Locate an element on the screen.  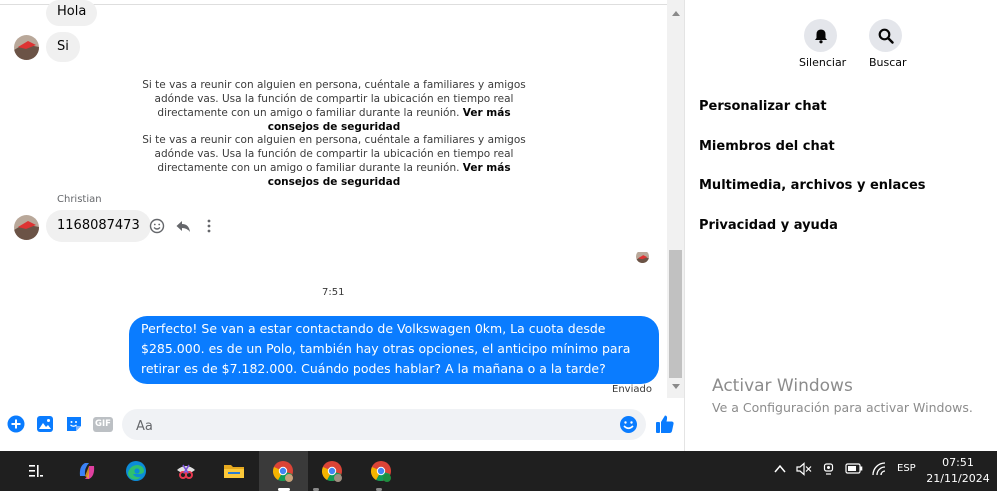
message-bubble-phone: 1168087473 is located at coordinates (98, 226).